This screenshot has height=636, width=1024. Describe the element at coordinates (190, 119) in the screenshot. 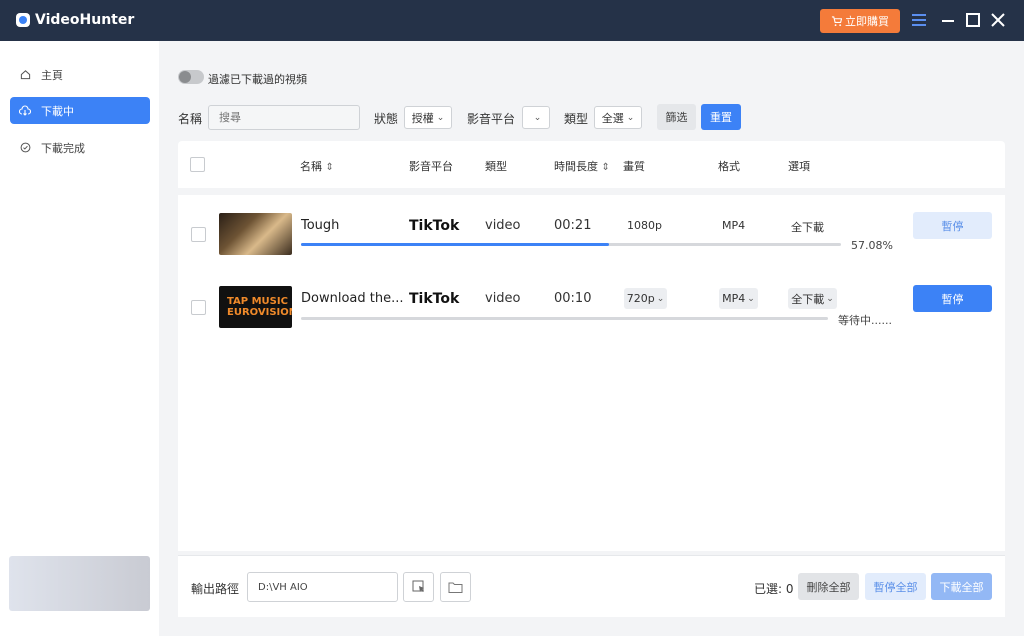

I see `name-filter-label: 名稱` at that location.